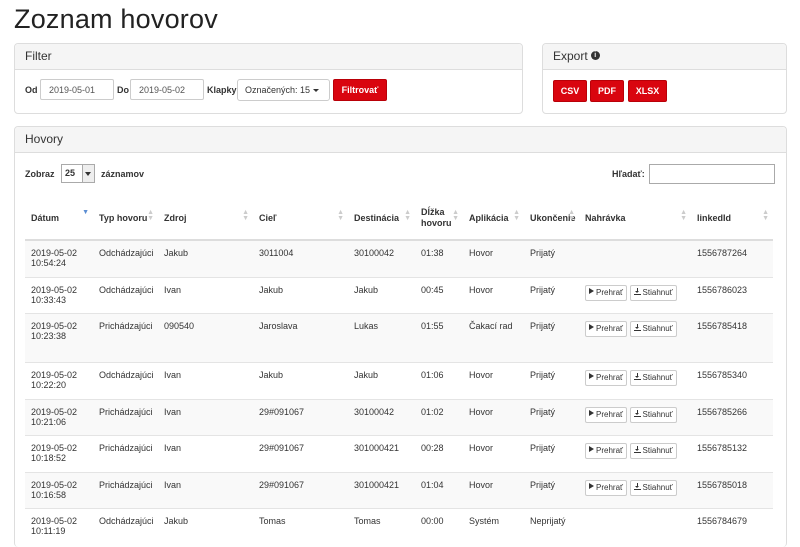 The image size is (800, 547). What do you see at coordinates (493, 337) in the screenshot?
I see `cell-app: Čakací rad` at bounding box center [493, 337].